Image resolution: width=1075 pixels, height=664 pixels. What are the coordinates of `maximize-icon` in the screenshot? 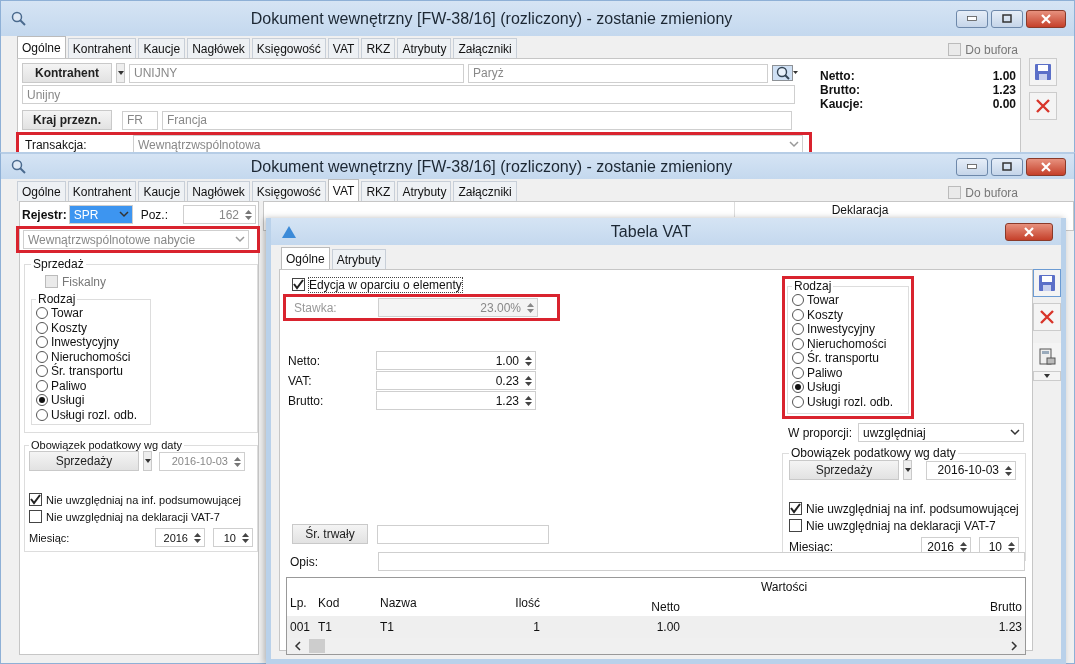 It's located at (1007, 18).